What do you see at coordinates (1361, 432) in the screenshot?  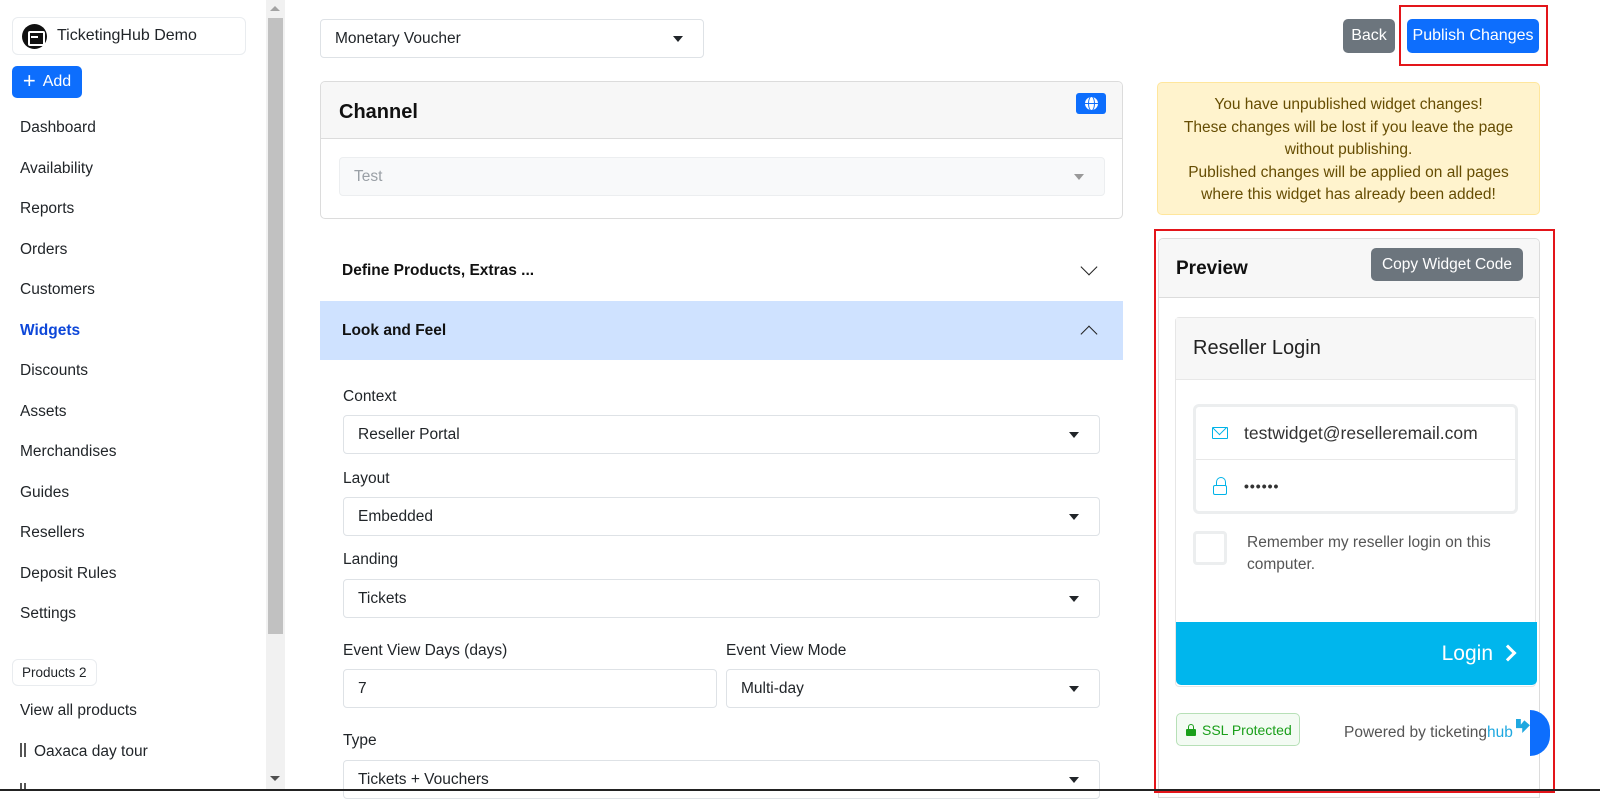 I see `email-value: testwidget@reselleremail.com` at bounding box center [1361, 432].